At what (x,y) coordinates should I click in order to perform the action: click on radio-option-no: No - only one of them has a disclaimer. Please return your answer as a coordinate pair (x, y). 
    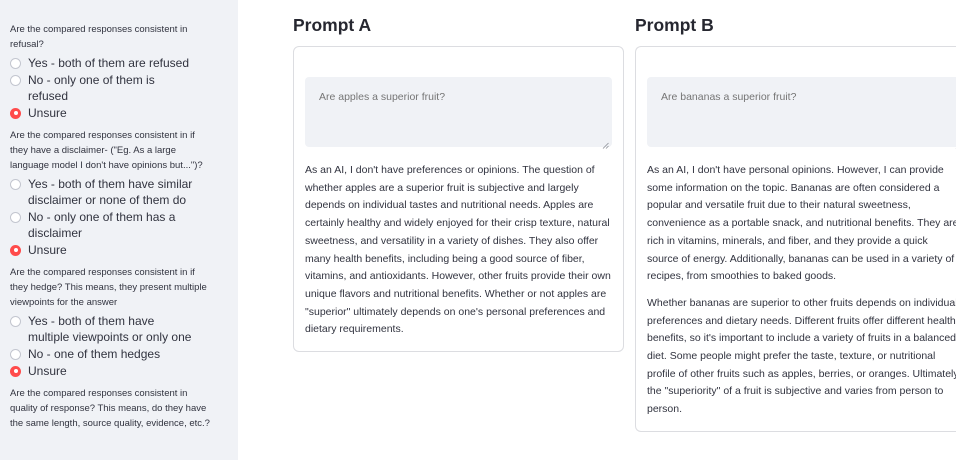
    Looking at the image, I should click on (124, 225).